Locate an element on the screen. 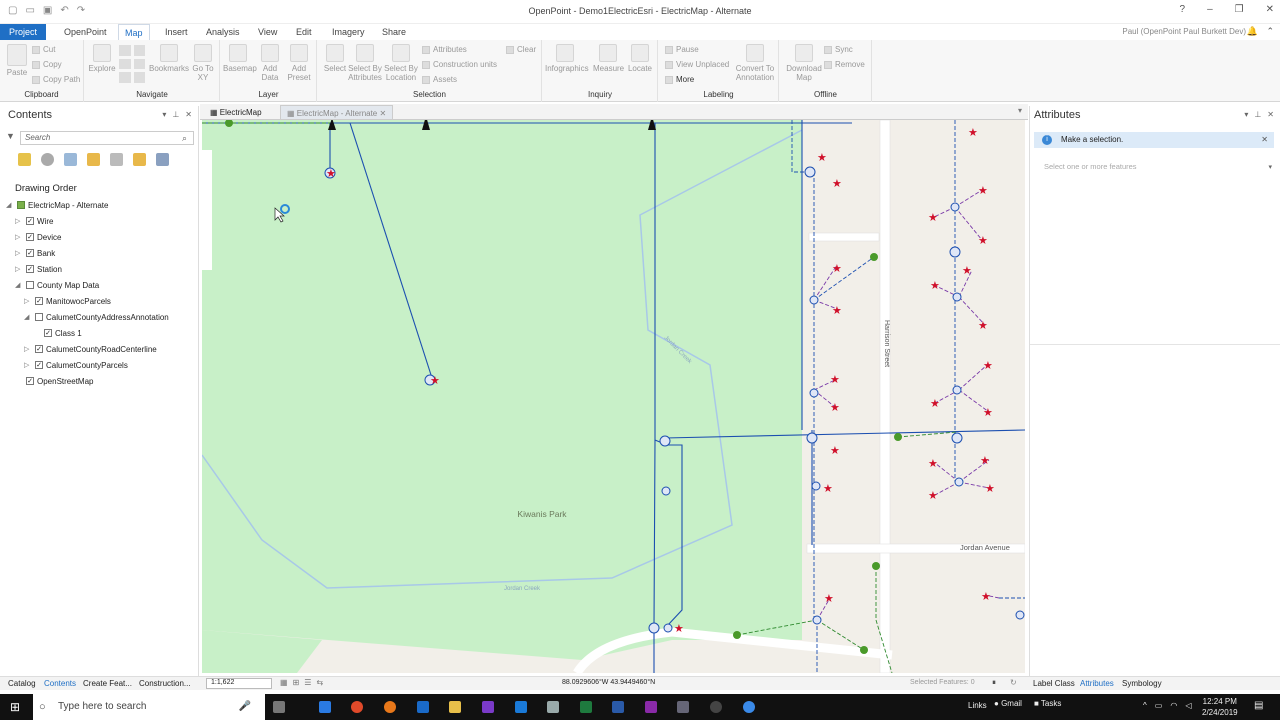  coordinate-readout: 88.0929606°W 43.9449460°N is located at coordinates (608, 682).